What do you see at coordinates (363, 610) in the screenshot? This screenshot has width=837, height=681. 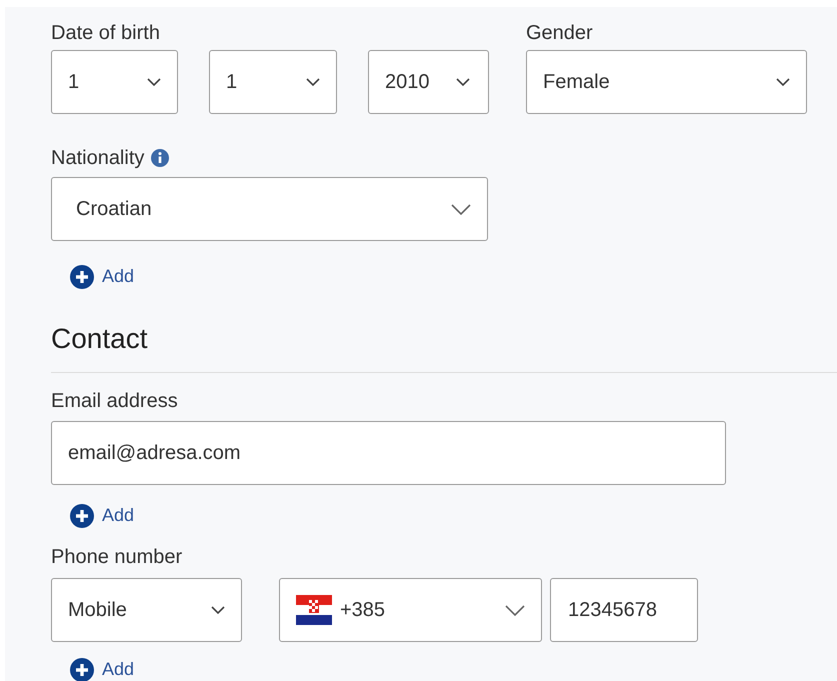 I see `select-value: +385` at bounding box center [363, 610].